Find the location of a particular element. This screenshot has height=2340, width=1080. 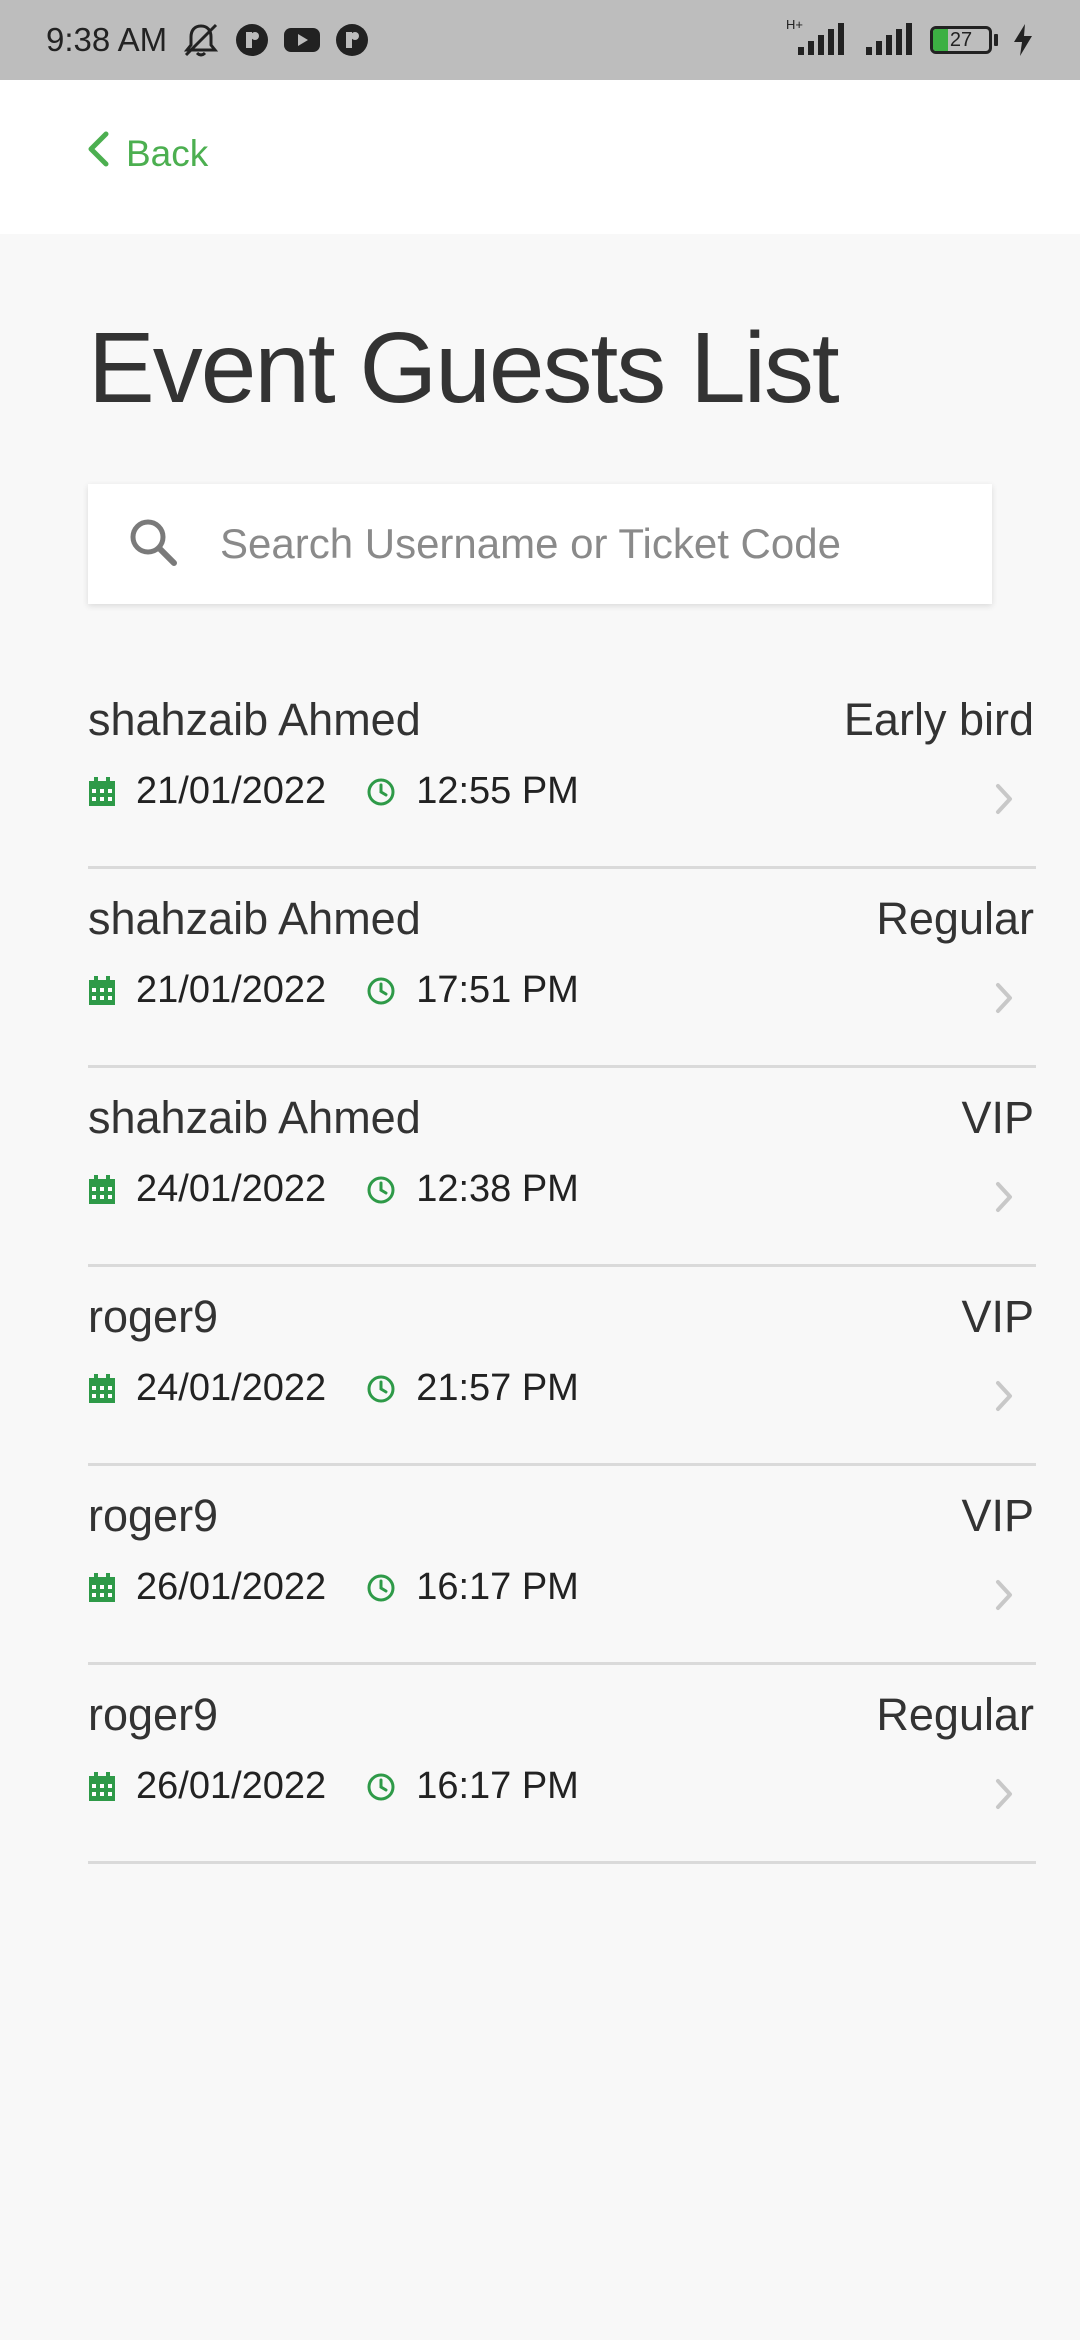

guest-row: roger9 Regular 26/01/2022 16:17 PM is located at coordinates (562, 1764).